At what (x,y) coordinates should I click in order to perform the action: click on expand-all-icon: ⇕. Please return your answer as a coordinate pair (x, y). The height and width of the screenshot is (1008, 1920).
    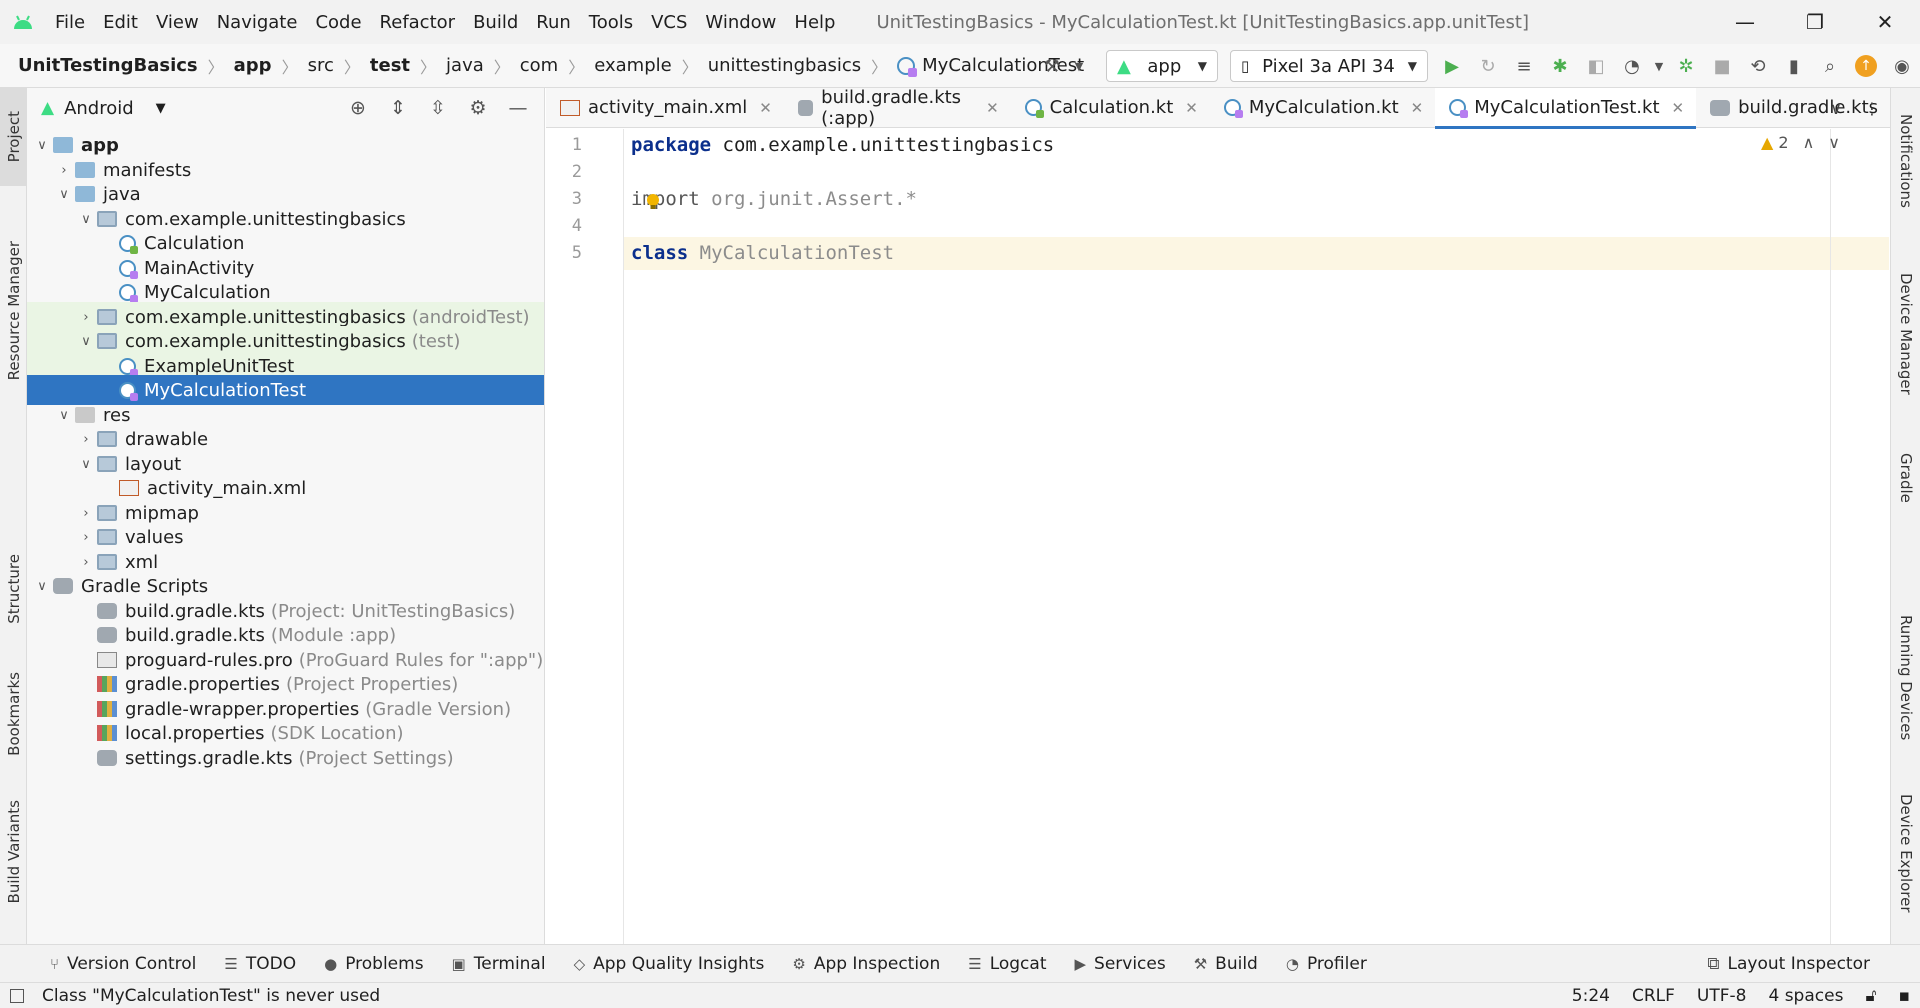
    Looking at the image, I should click on (398, 108).